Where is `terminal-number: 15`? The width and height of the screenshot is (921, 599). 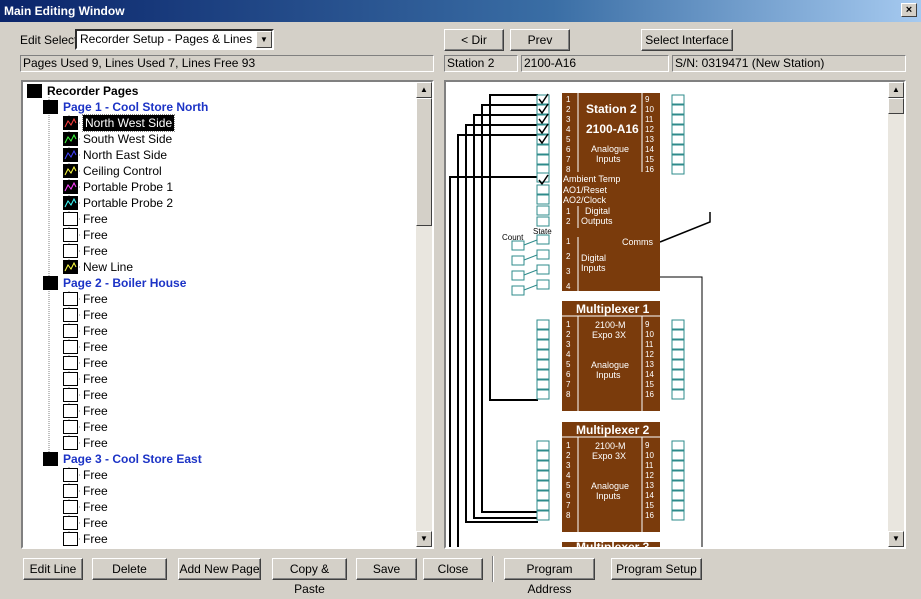 terminal-number: 15 is located at coordinates (649, 384).